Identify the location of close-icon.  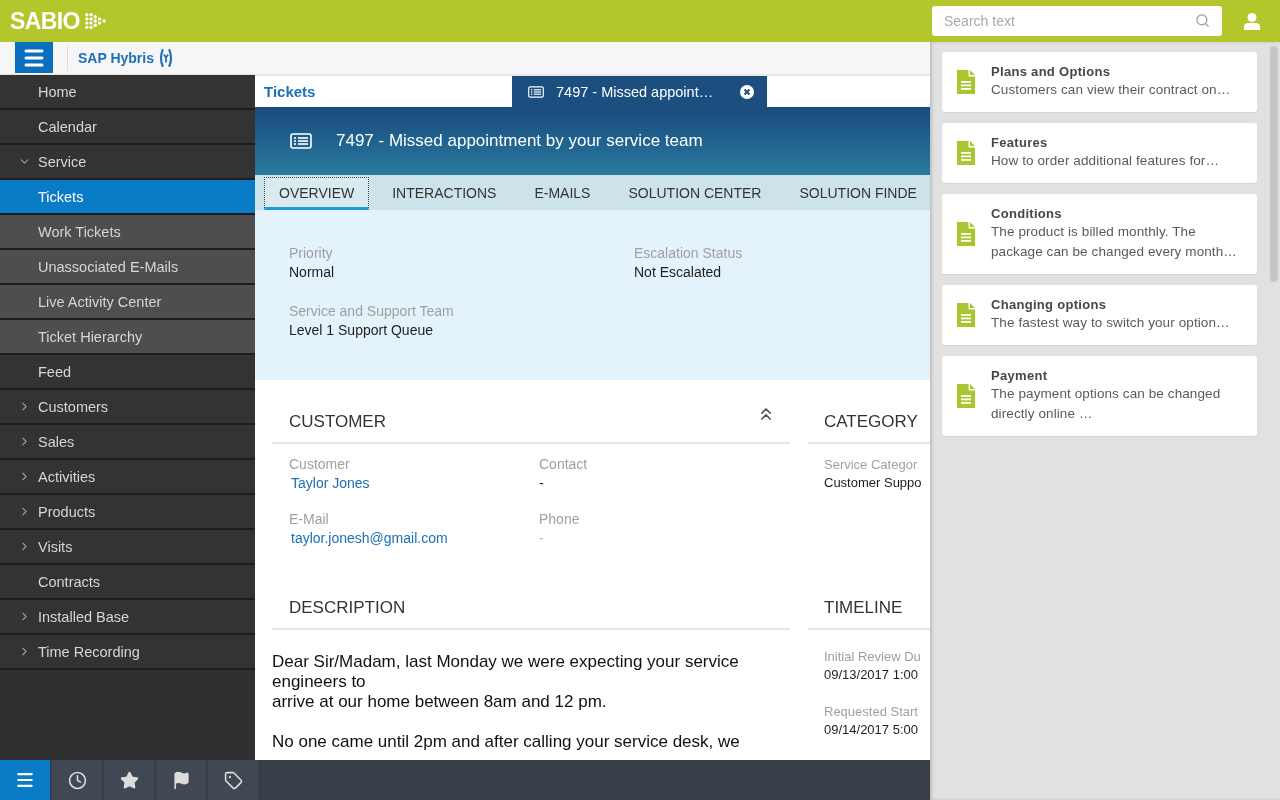
(747, 91).